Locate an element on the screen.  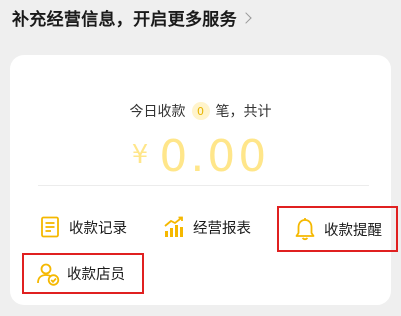
payment-records-button: 收款记录 is located at coordinates (82, 227).